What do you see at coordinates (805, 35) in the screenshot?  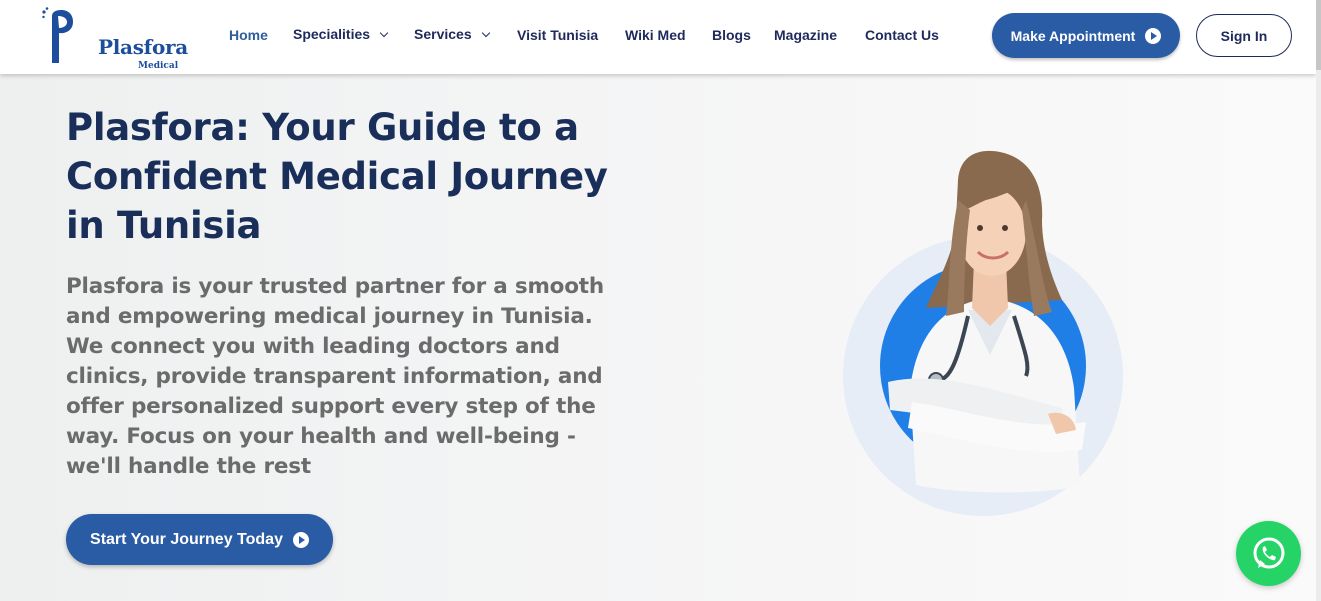 I see `nav-magazine: Magazine` at bounding box center [805, 35].